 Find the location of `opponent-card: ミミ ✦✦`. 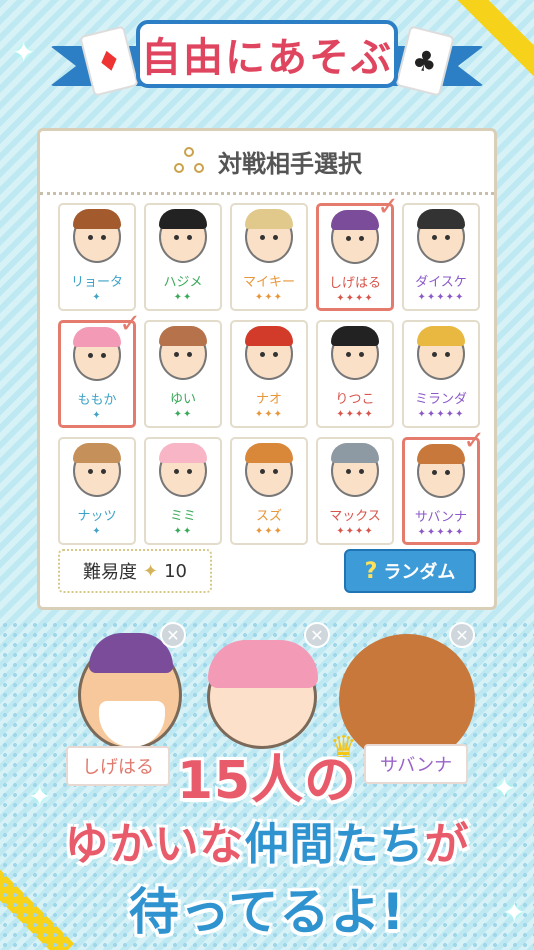

opponent-card: ミミ ✦✦ is located at coordinates (183, 491).